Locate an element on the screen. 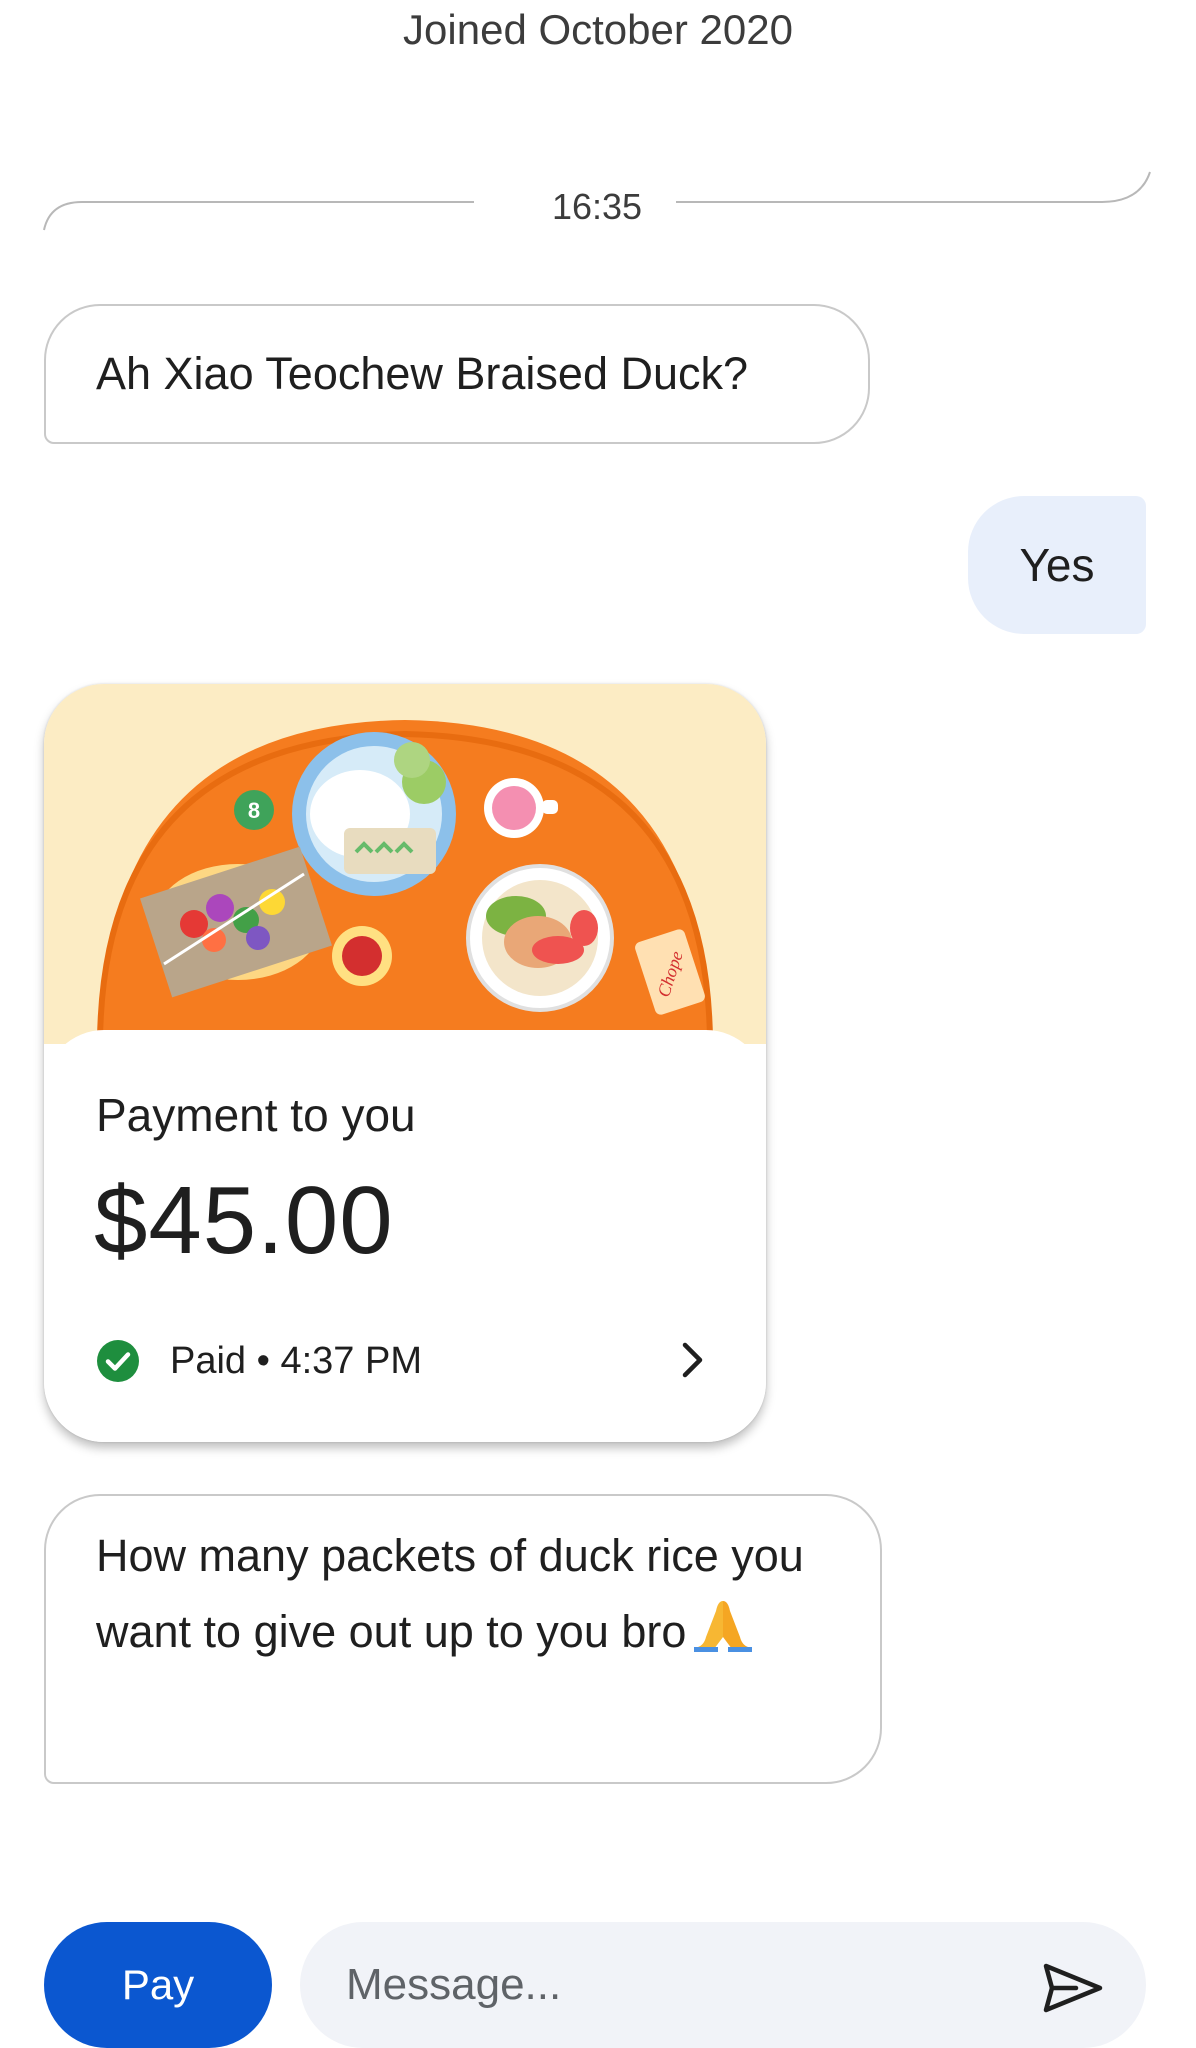 This screenshot has width=1196, height=2048. send-icon is located at coordinates (1073, 1988).